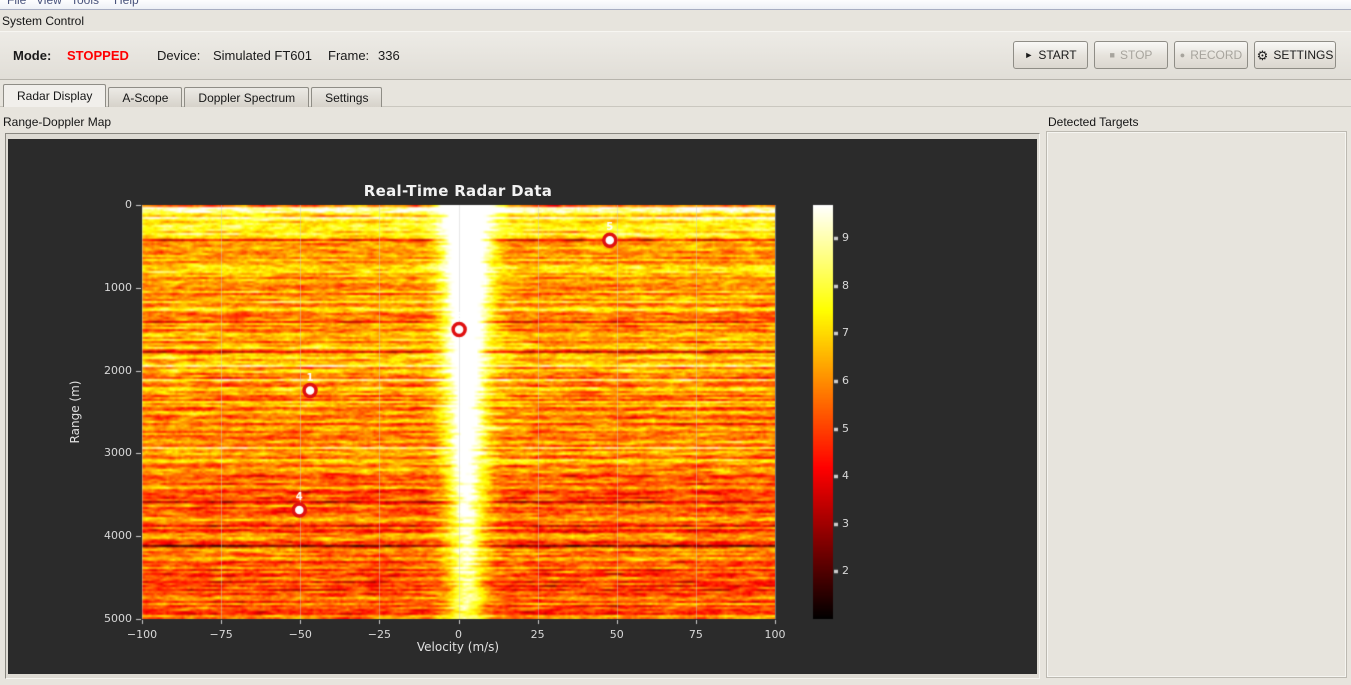 The height and width of the screenshot is (685, 1351). Describe the element at coordinates (49, 4) in the screenshot. I see `menu-view: View` at that location.